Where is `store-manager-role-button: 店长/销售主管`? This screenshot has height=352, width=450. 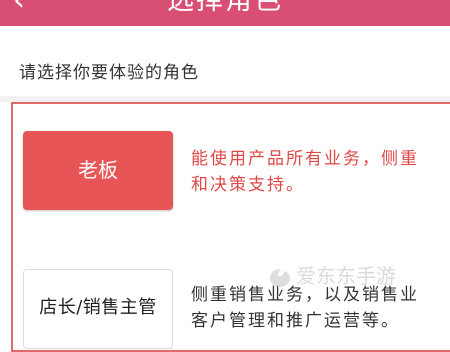 store-manager-role-button: 店长/销售主管 is located at coordinates (98, 309).